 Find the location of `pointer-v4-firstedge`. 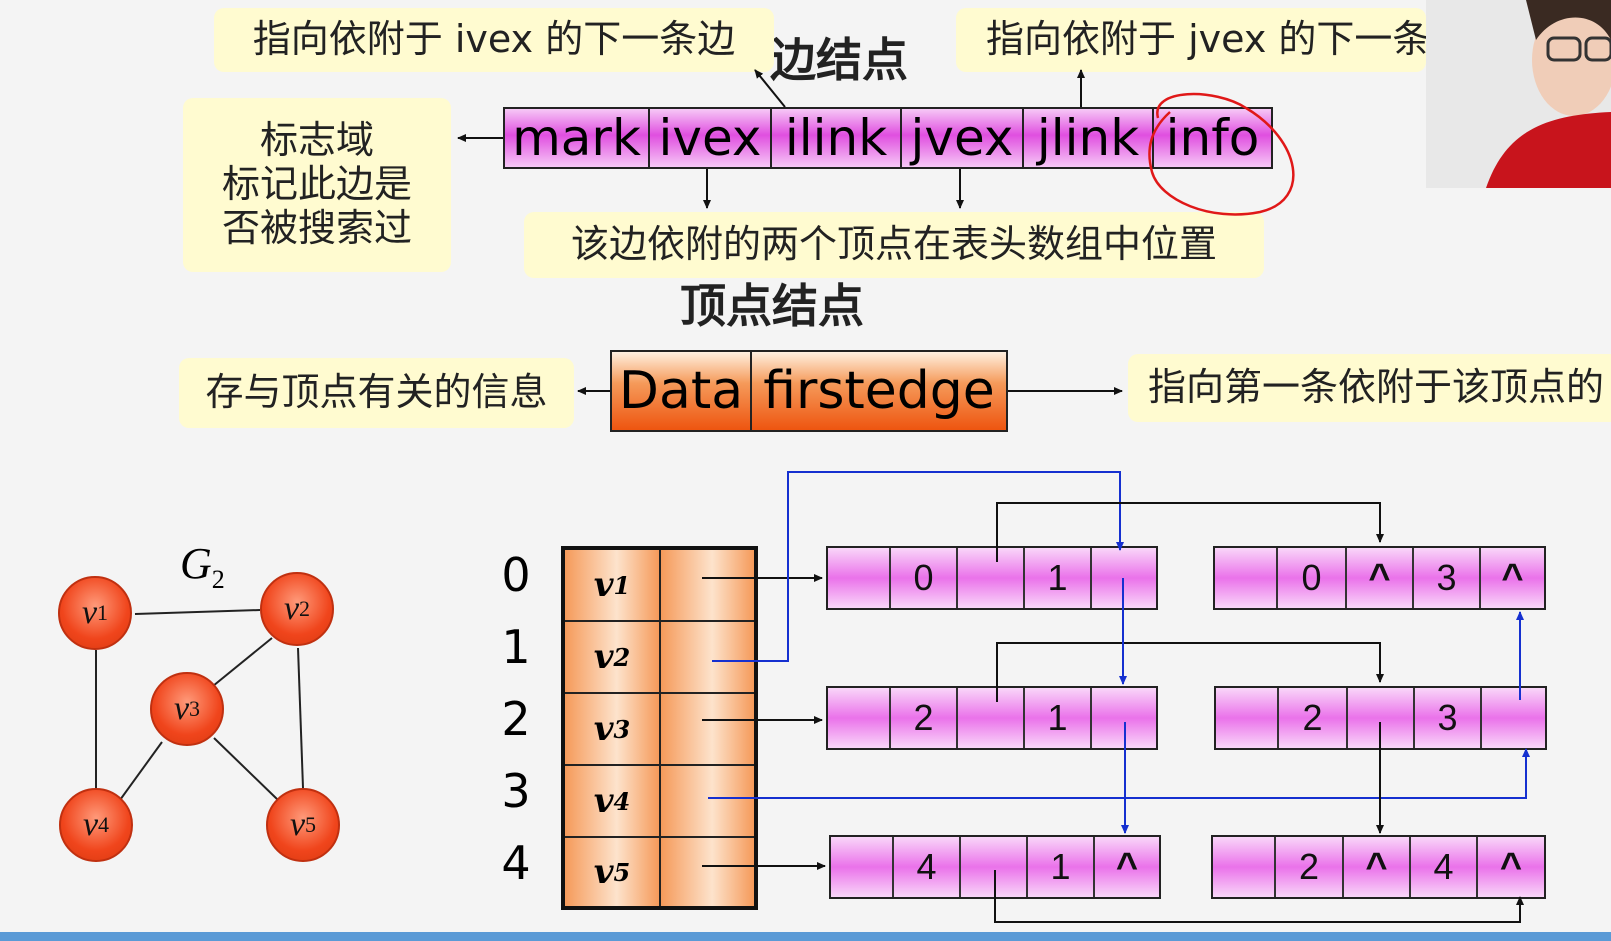

pointer-v4-firstedge is located at coordinates (1119, 773).